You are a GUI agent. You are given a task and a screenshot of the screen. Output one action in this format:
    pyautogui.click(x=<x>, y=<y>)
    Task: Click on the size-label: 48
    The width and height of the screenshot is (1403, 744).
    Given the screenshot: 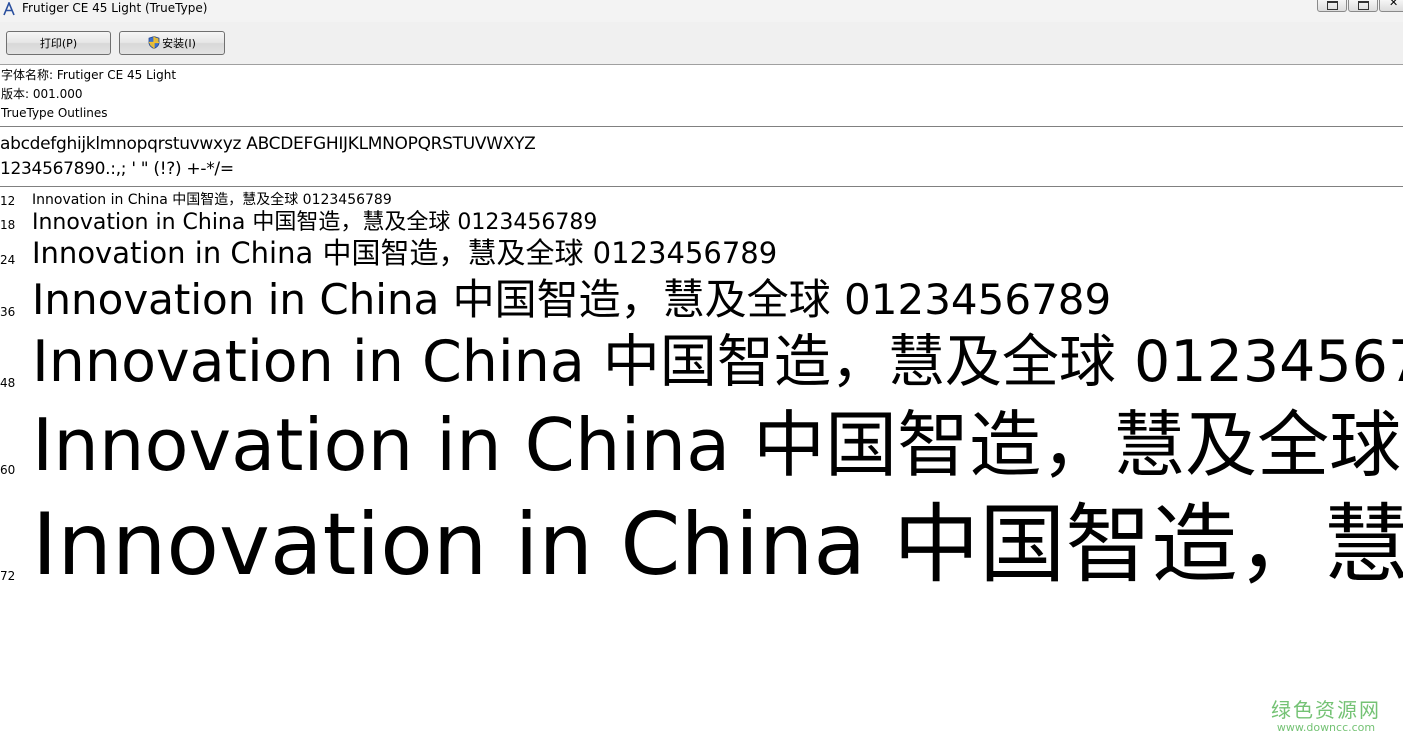 What is the action you would take?
    pyautogui.click(x=8, y=383)
    